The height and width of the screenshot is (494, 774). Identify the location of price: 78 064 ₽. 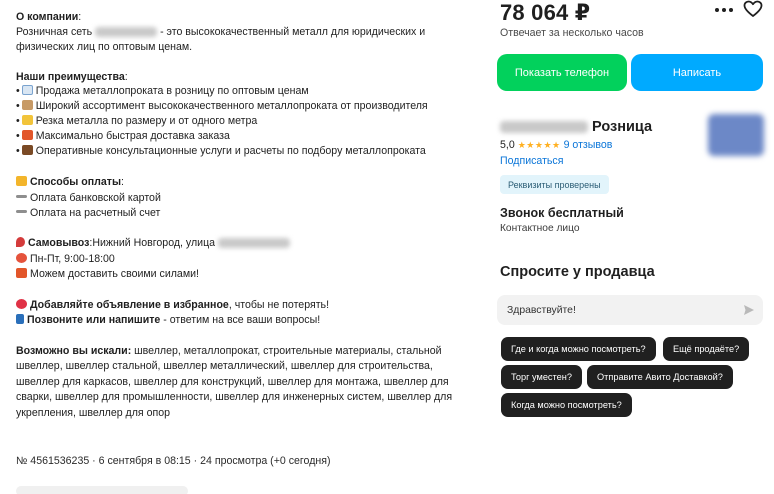
(545, 12).